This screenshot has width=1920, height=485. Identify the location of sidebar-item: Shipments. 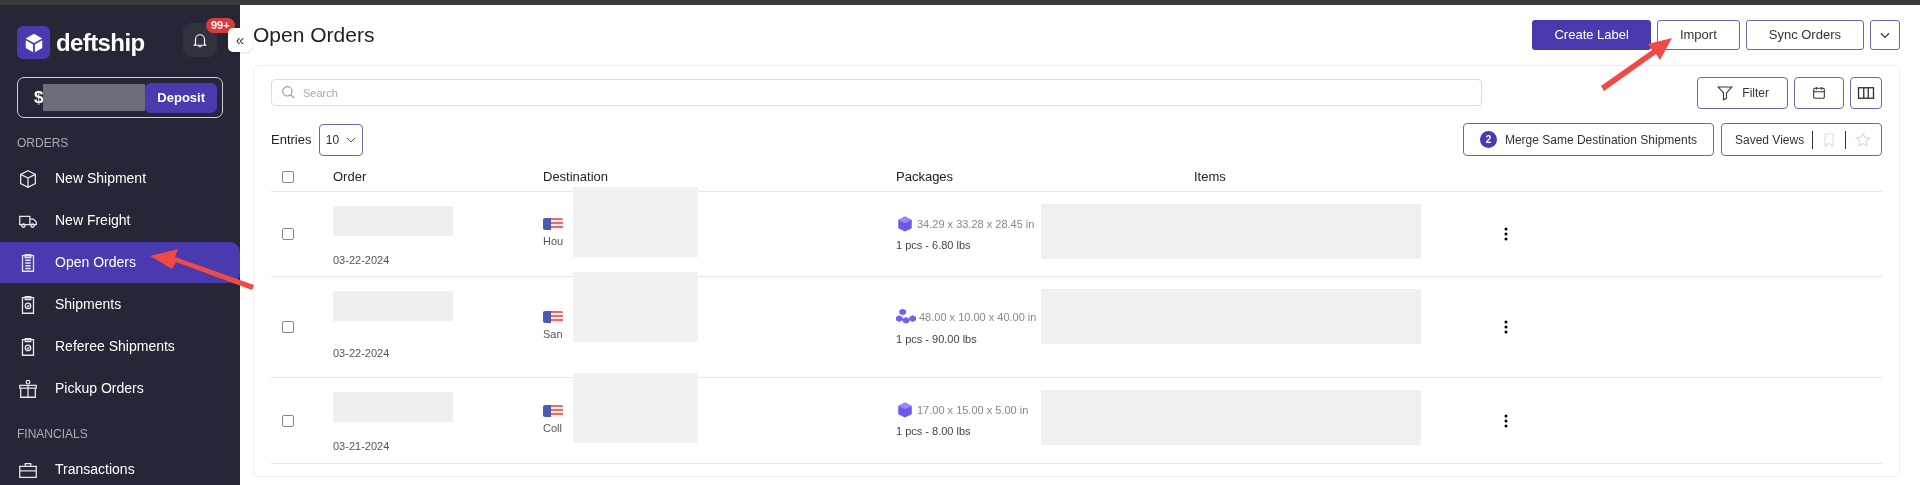
(120, 304).